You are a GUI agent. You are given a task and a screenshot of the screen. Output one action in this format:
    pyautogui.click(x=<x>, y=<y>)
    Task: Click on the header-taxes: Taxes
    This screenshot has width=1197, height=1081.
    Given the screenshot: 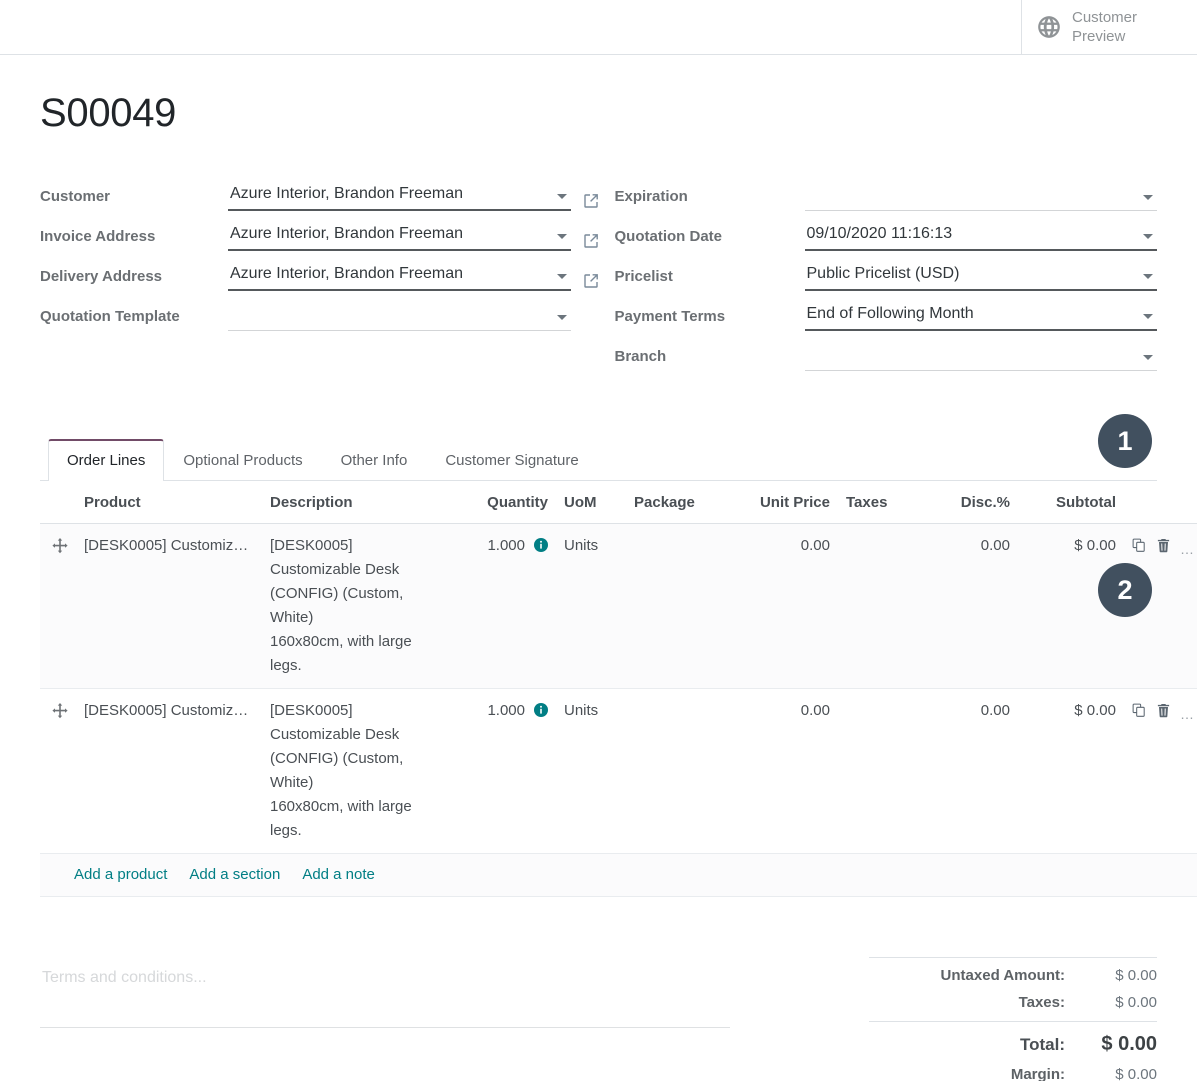 What is the action you would take?
    pyautogui.click(x=878, y=502)
    